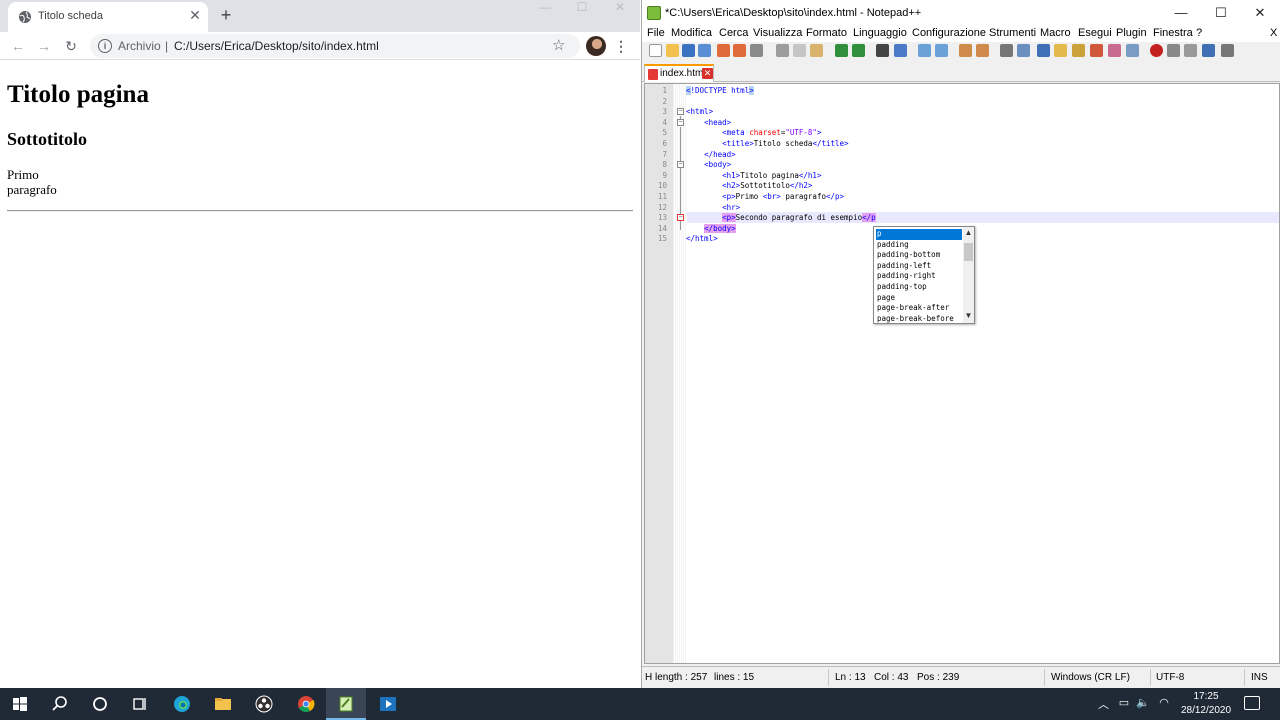  I want to click on volume-icon: 🔈, so click(1143, 703).